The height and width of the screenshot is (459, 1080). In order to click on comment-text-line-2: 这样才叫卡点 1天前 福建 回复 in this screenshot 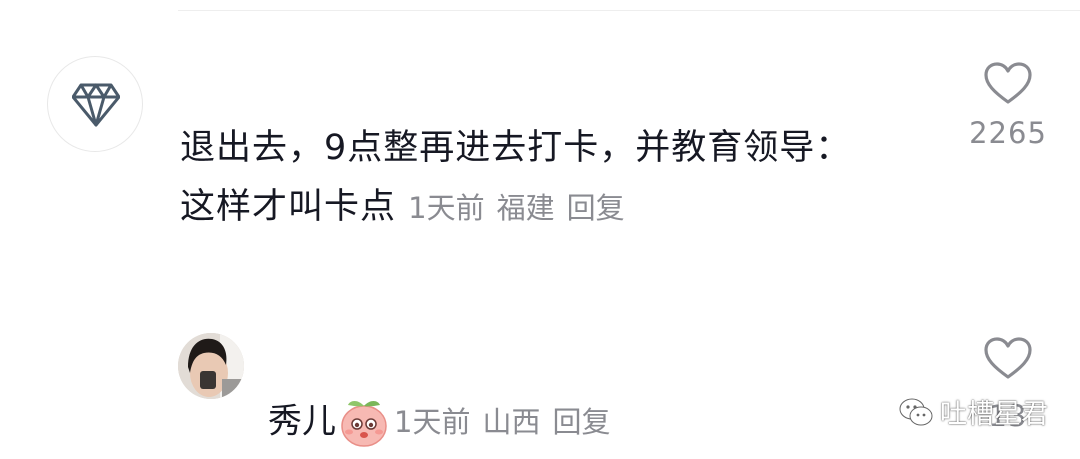, I will do `click(560, 208)`.